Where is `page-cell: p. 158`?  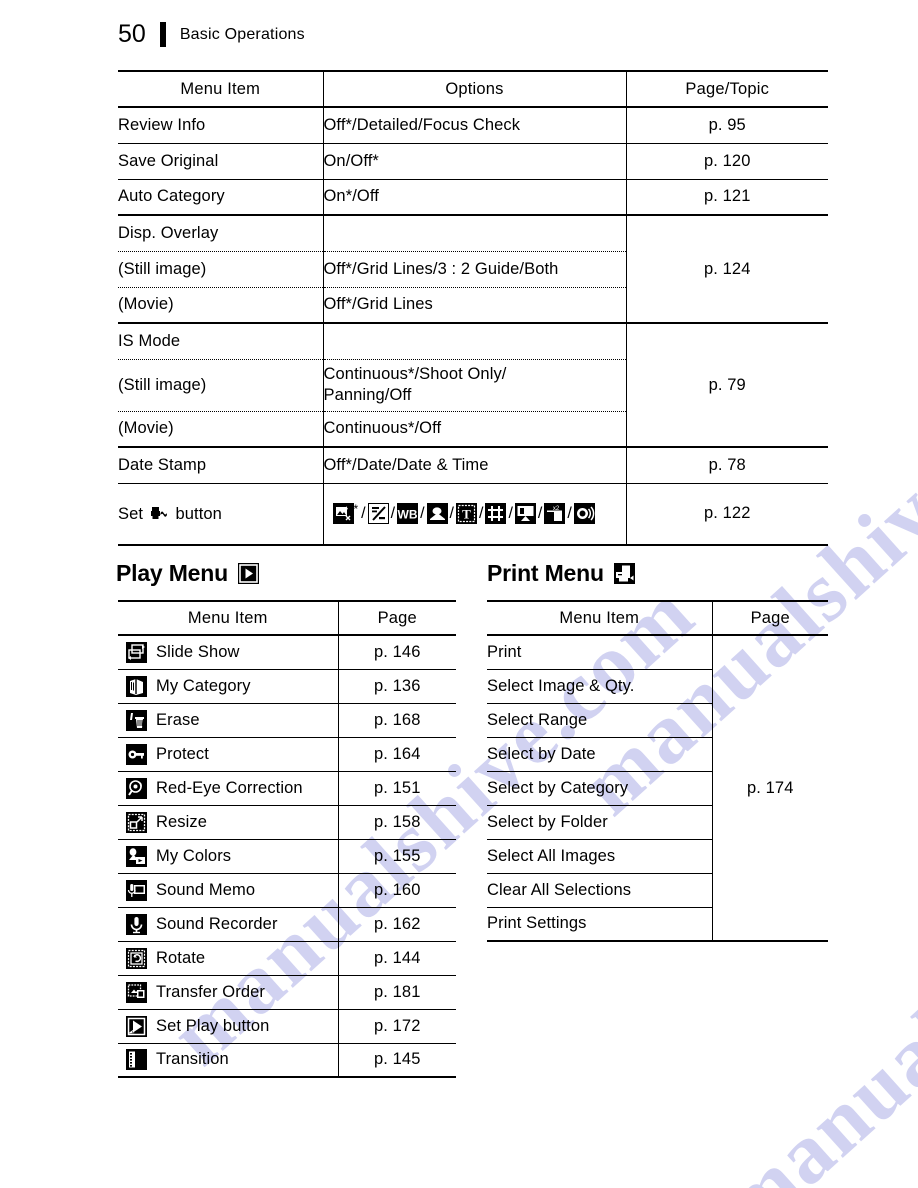
page-cell: p. 158 is located at coordinates (397, 821).